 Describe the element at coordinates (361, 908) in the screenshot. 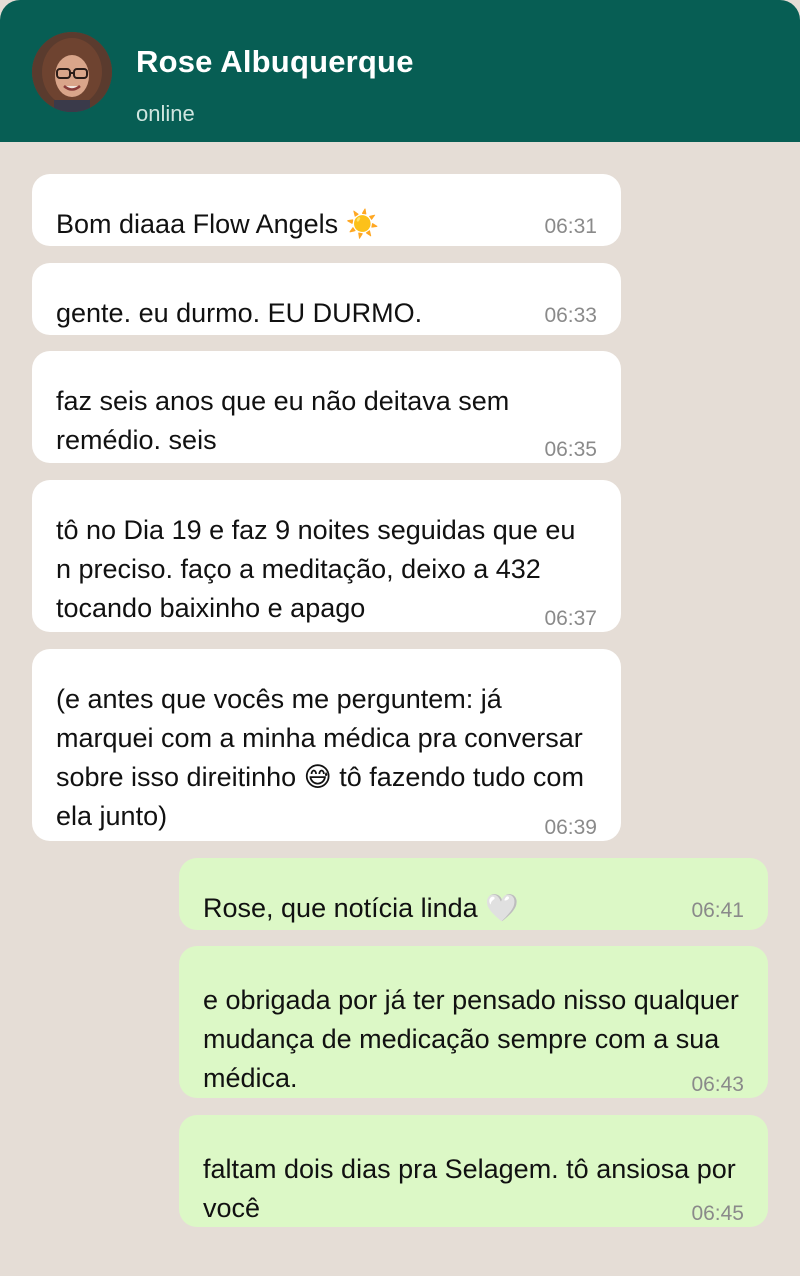

I see `message-text: Rose, que notícia linda 🤍` at that location.